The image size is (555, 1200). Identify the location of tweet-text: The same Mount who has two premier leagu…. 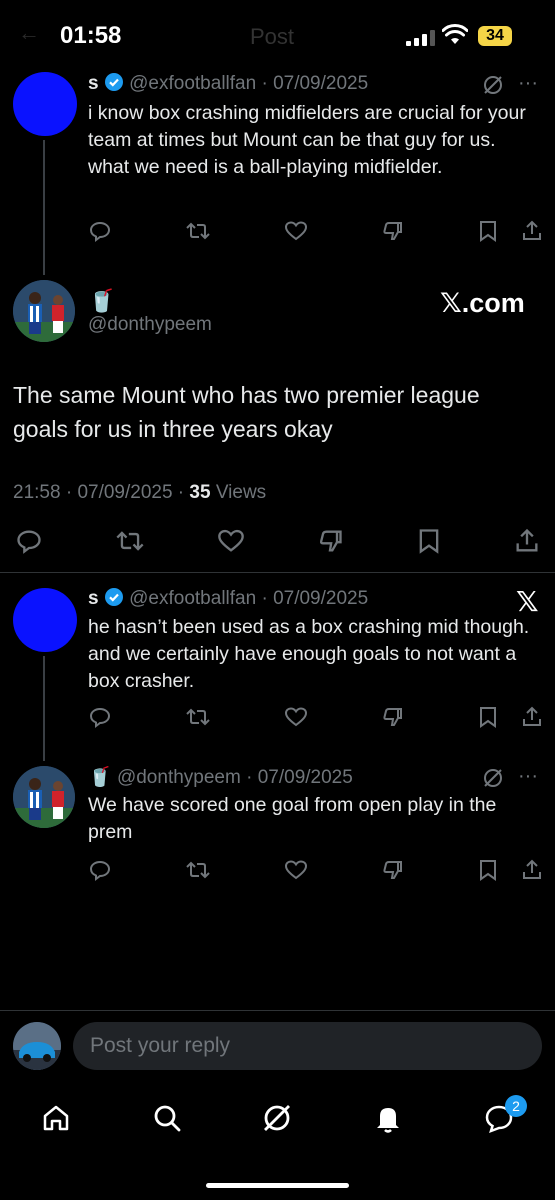
(246, 412).